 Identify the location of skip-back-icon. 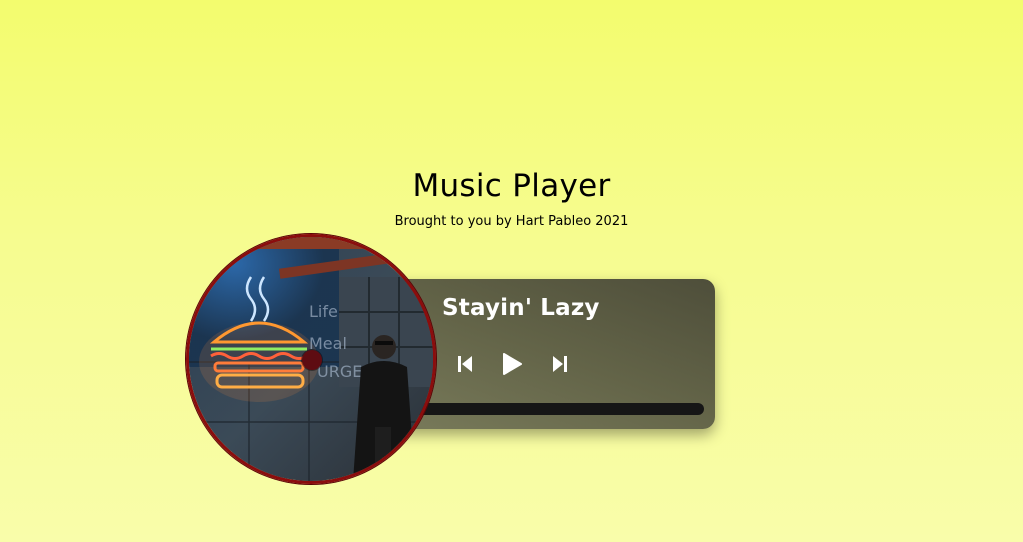
(465, 364).